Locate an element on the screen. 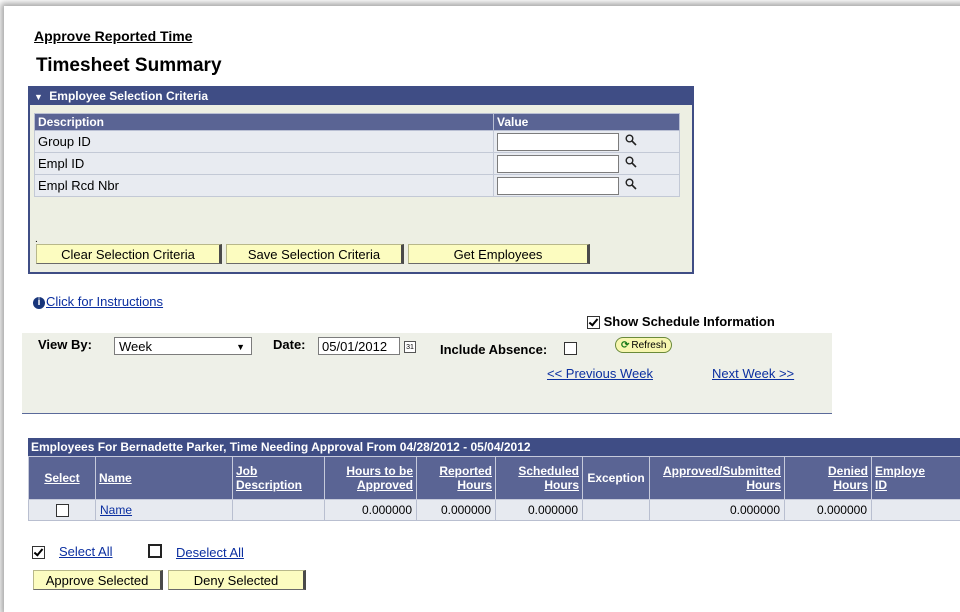  select-all-link: Select All is located at coordinates (85, 551).